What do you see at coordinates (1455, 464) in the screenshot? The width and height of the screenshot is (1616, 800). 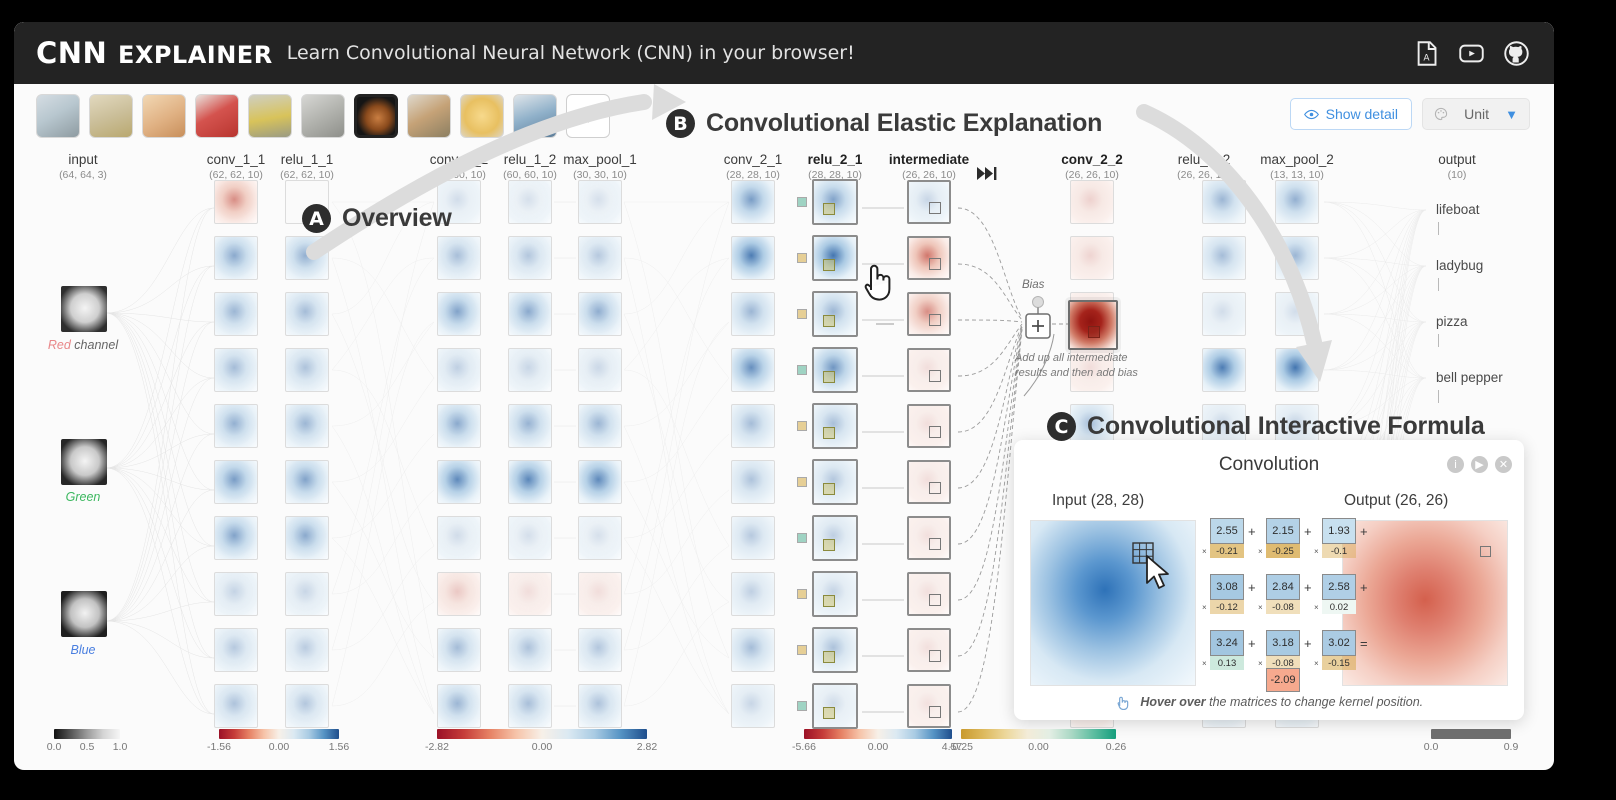 I see `info-icon: i` at bounding box center [1455, 464].